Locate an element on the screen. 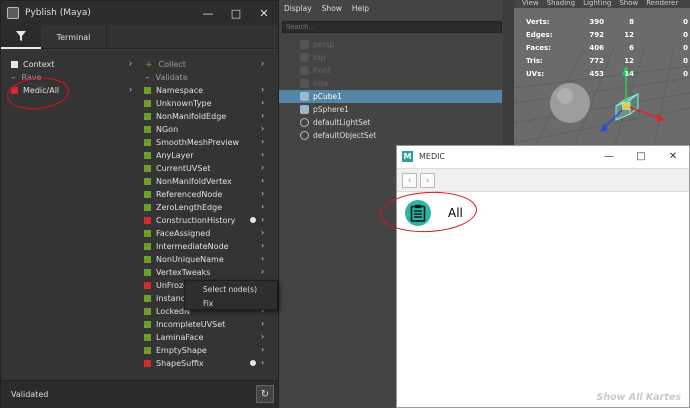 This screenshot has width=690, height=408. plugin-label: Namespace is located at coordinates (180, 90).